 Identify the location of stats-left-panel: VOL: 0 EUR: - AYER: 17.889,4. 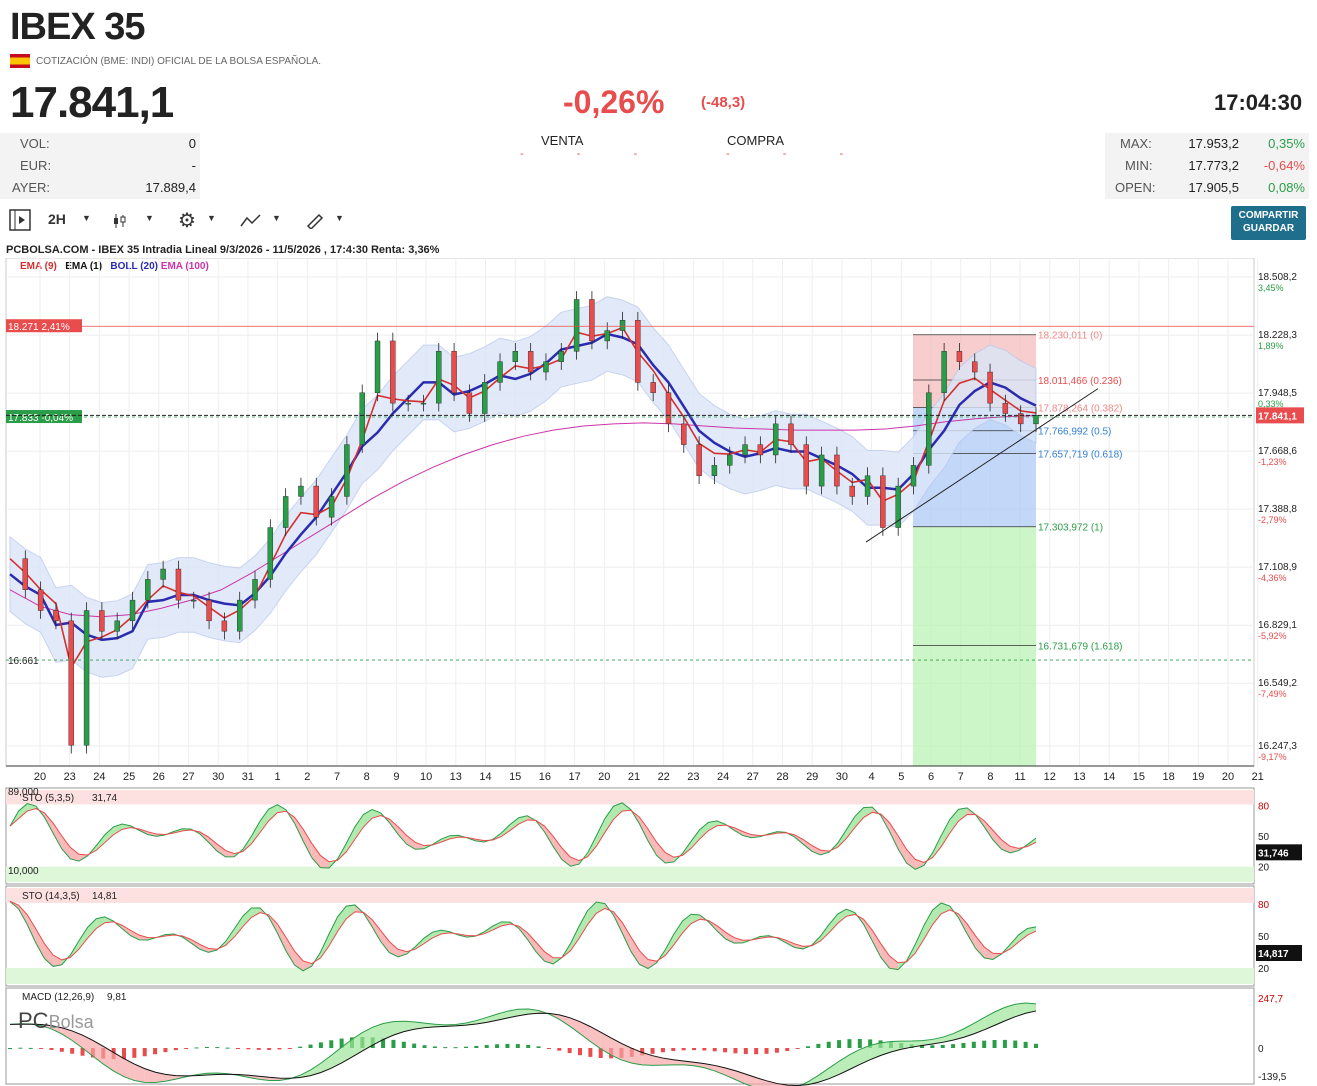
(100, 166).